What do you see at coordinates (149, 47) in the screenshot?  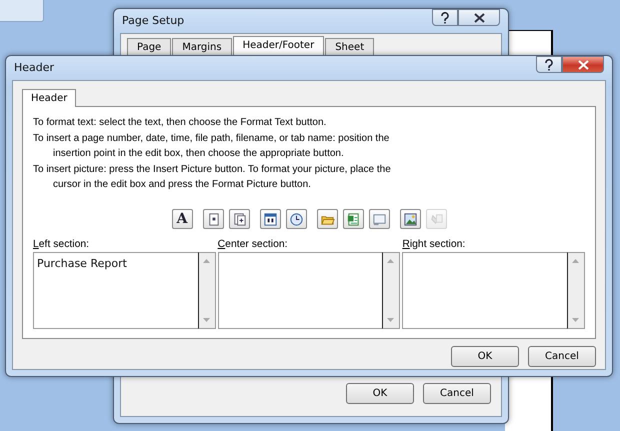 I see `tab: Page` at bounding box center [149, 47].